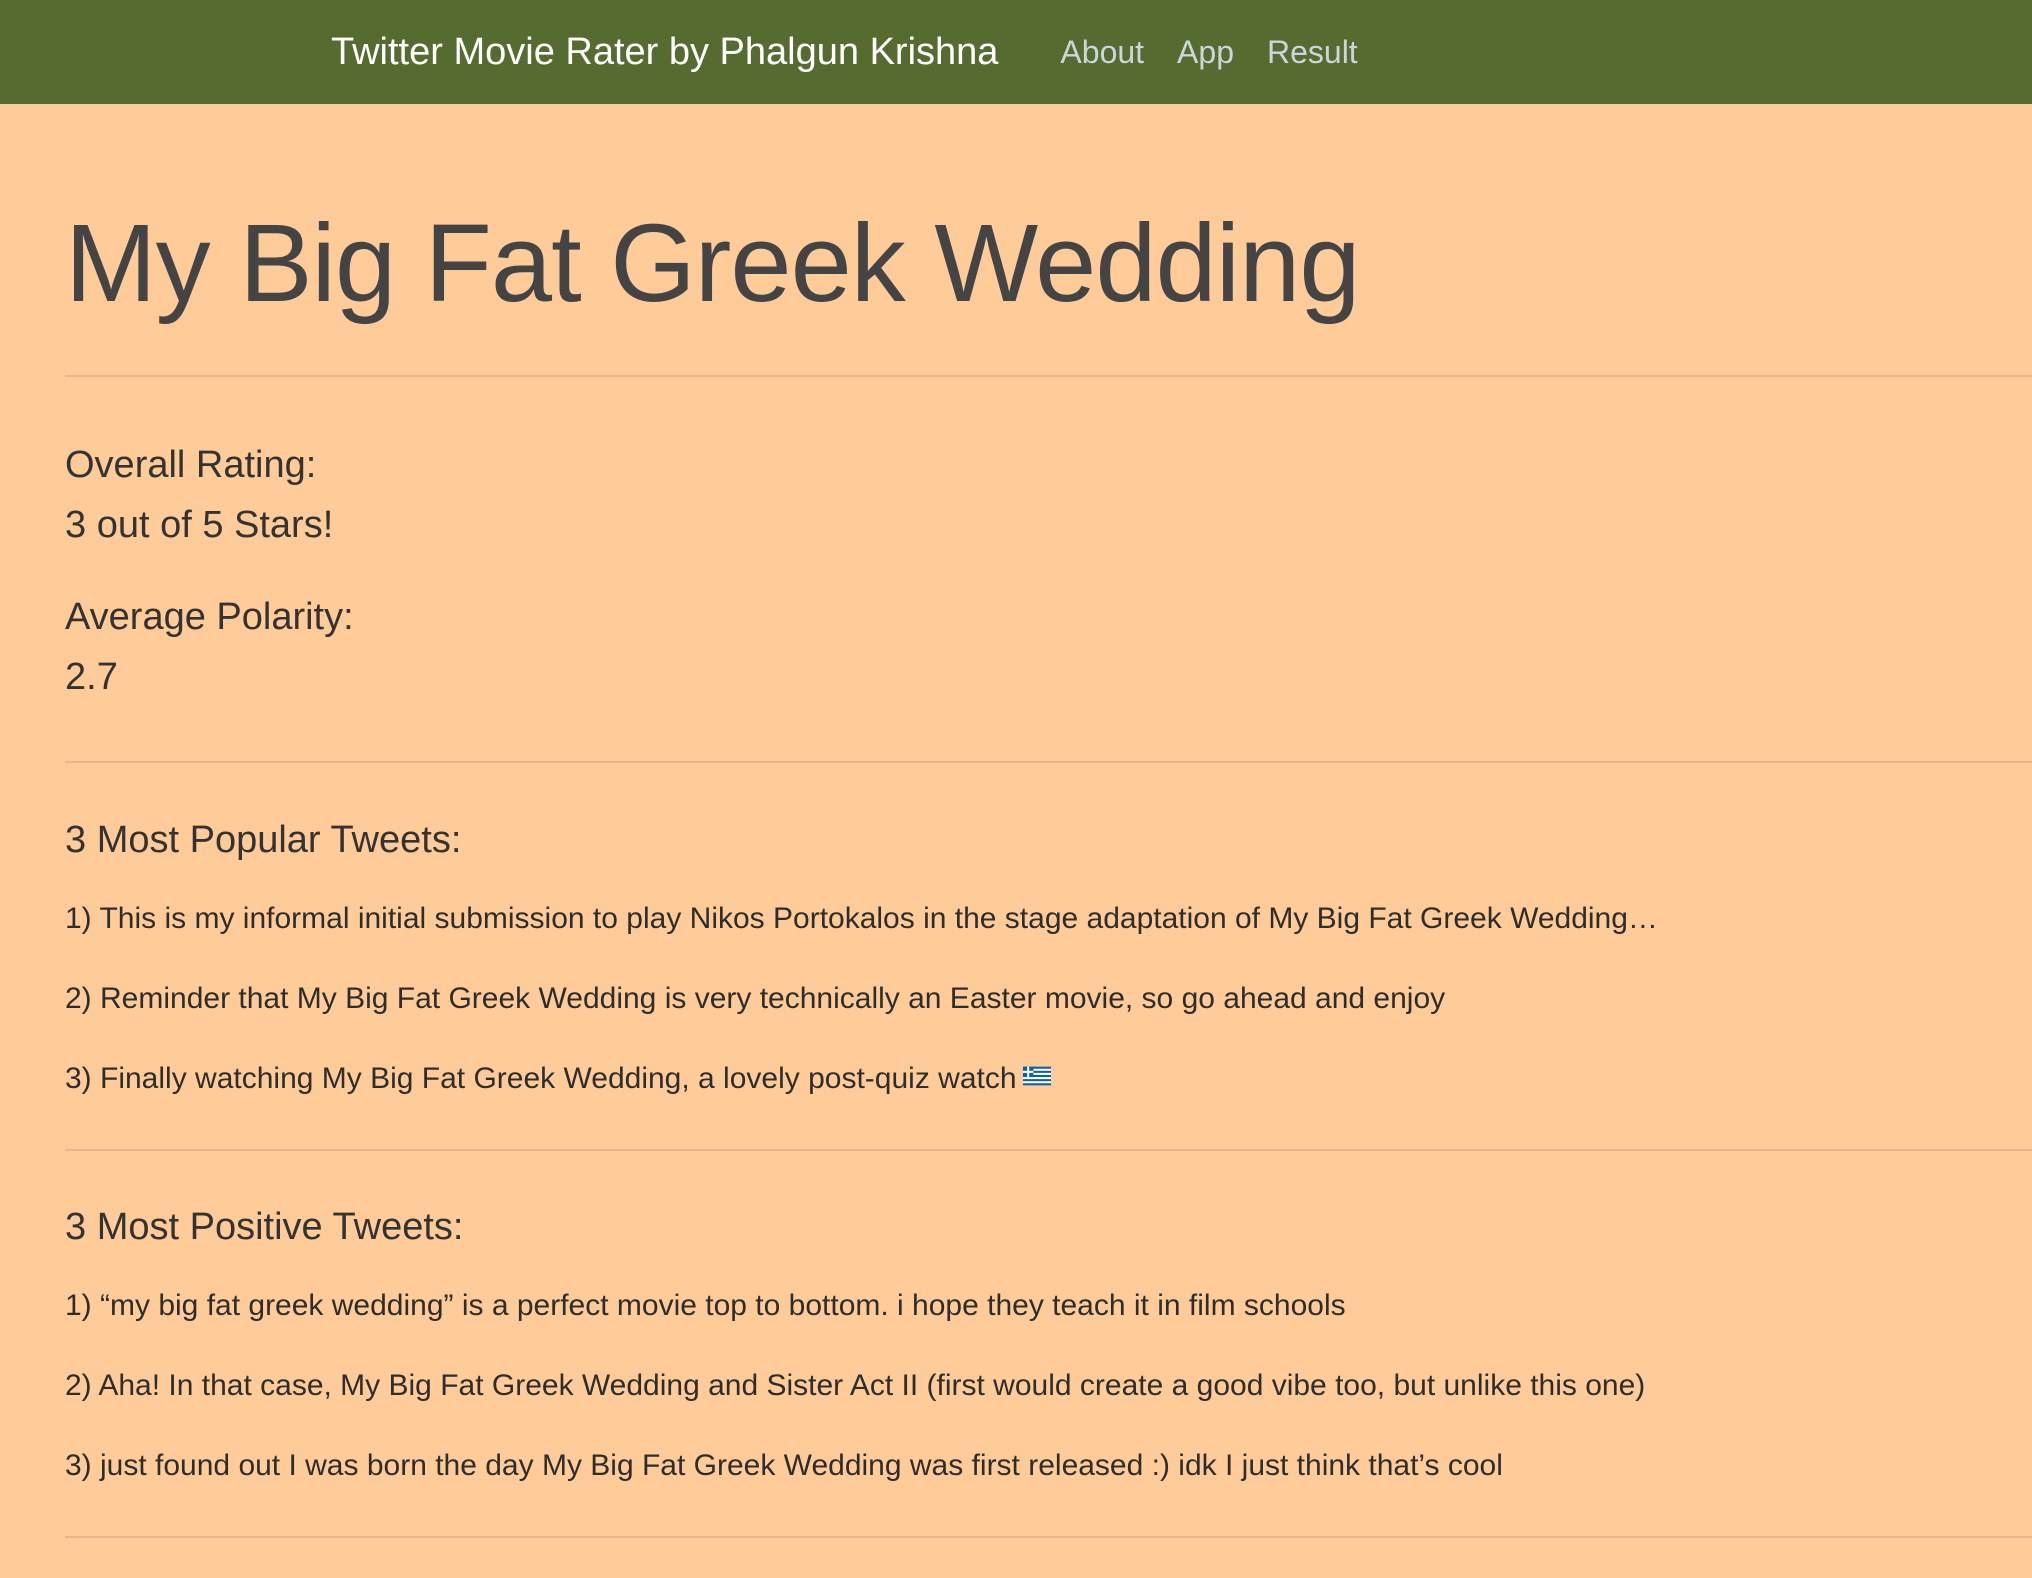 The image size is (2032, 1578). What do you see at coordinates (1205, 52) in the screenshot?
I see `nav-link-app: App` at bounding box center [1205, 52].